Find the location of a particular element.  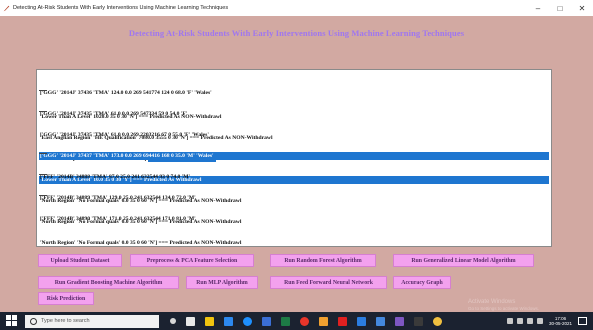

minimize-button: – is located at coordinates (538, 8).